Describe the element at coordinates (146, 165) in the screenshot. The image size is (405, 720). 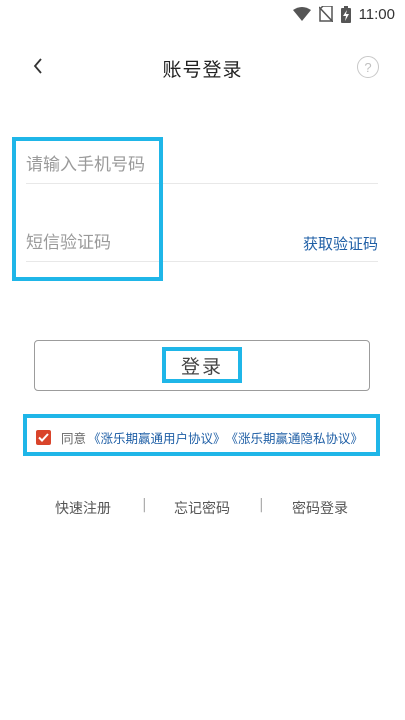
I see `phone-input` at that location.